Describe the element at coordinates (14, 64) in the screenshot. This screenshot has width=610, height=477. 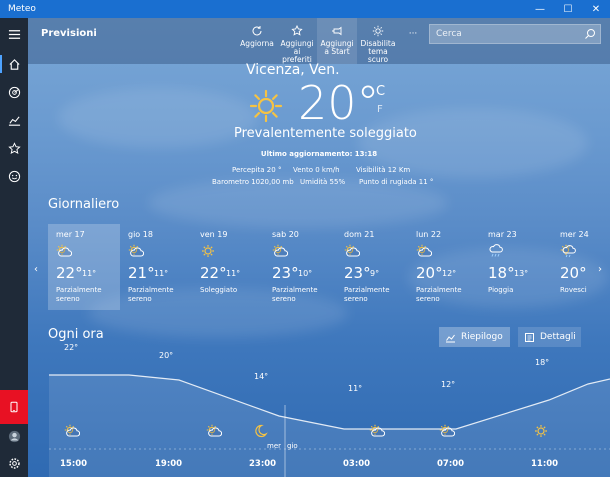
I see `home-icon` at that location.